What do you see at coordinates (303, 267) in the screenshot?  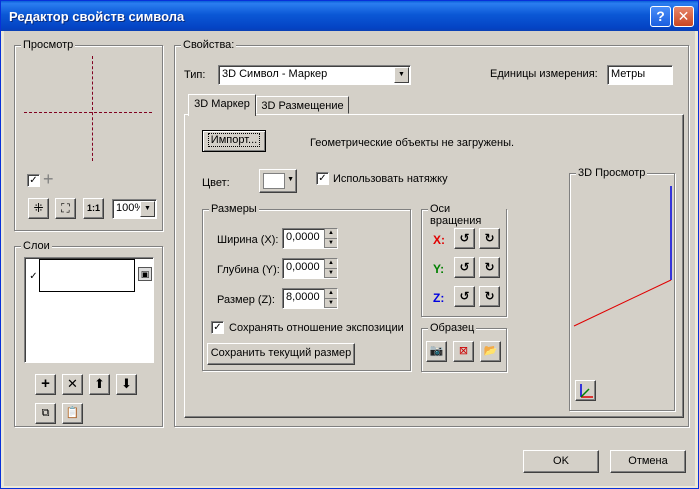 I see `depth-value: 0,0000` at bounding box center [303, 267].